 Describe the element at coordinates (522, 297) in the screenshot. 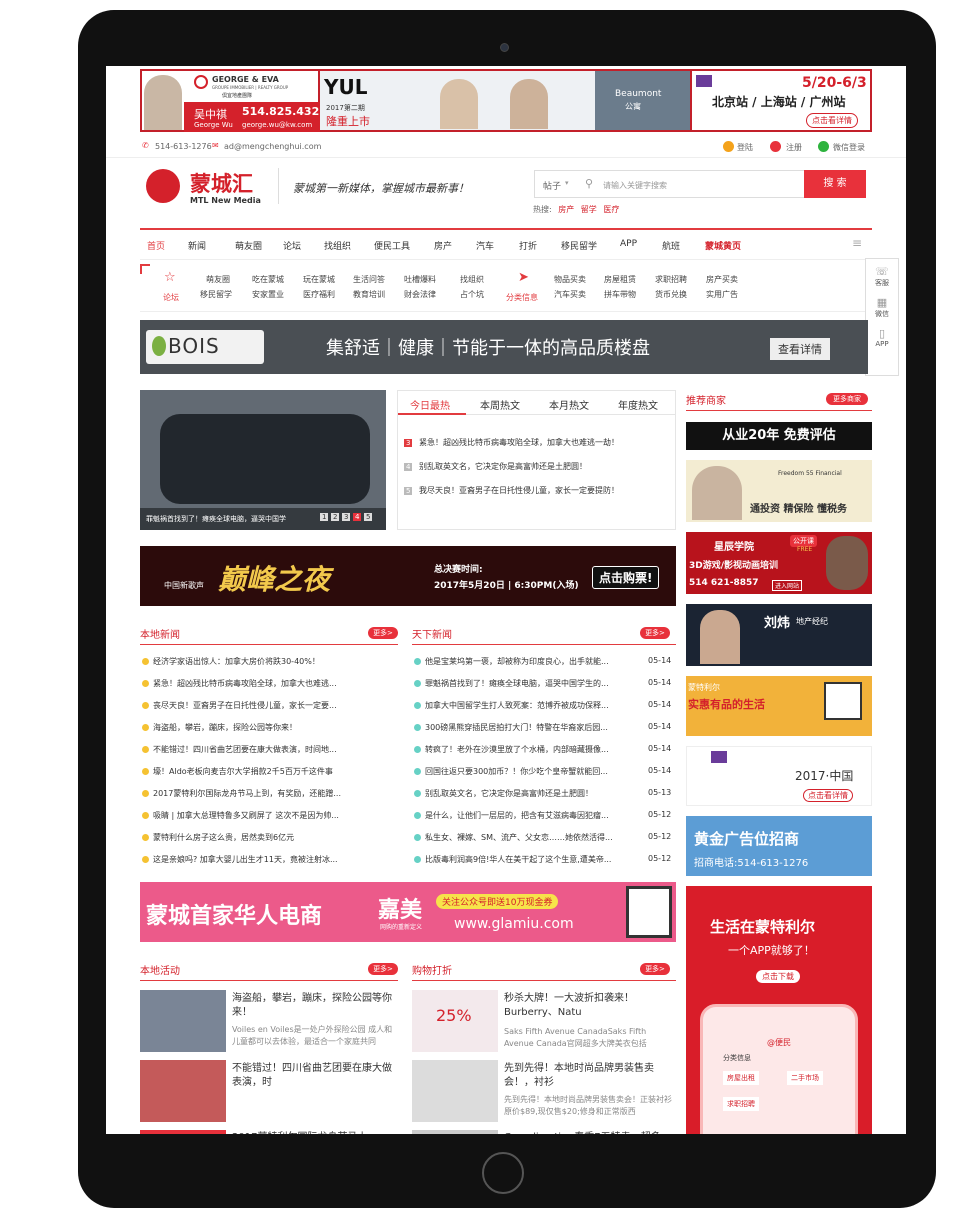

I see `classified-label: 分类信息` at that location.